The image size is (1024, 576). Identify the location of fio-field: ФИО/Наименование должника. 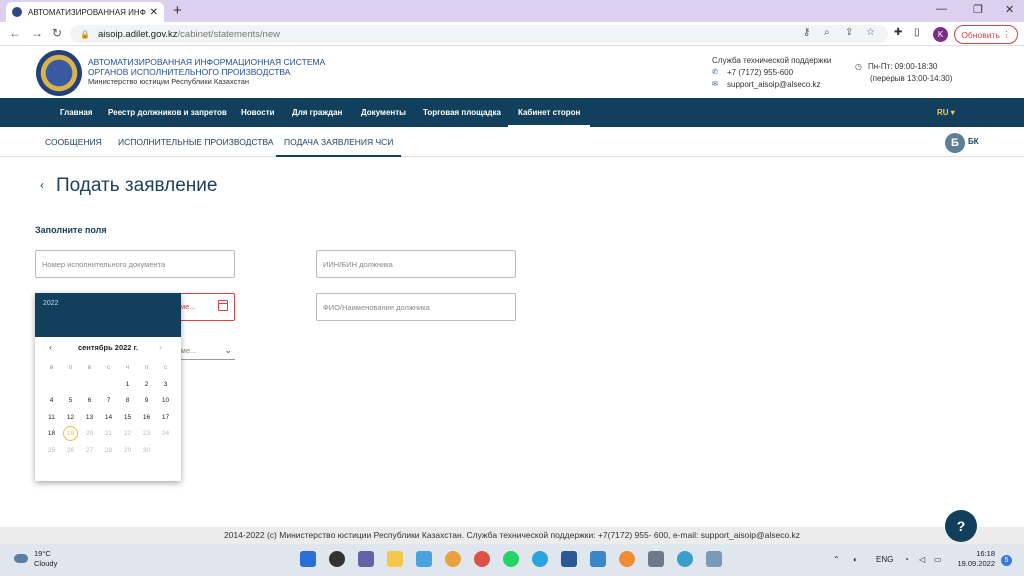
(416, 307).